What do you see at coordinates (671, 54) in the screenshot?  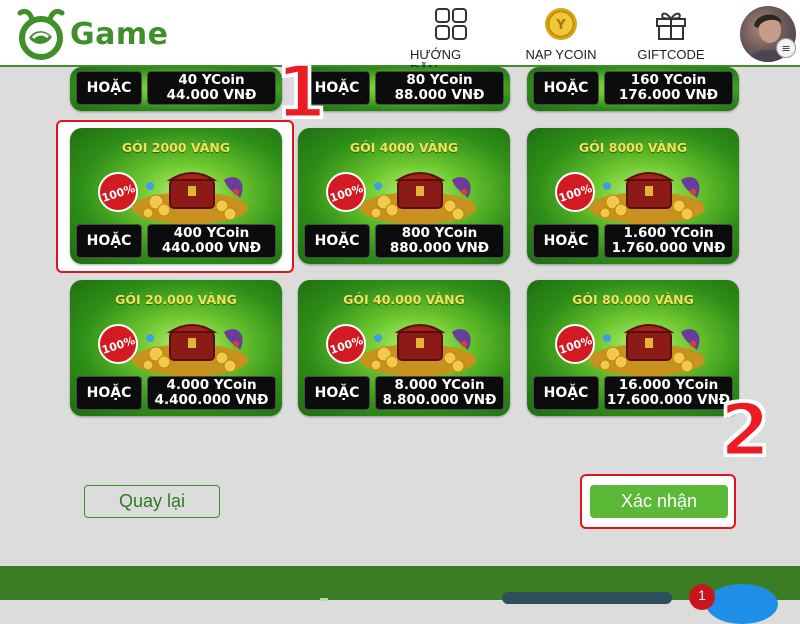 I see `nav-giftcode-label: GIFTCODE` at bounding box center [671, 54].